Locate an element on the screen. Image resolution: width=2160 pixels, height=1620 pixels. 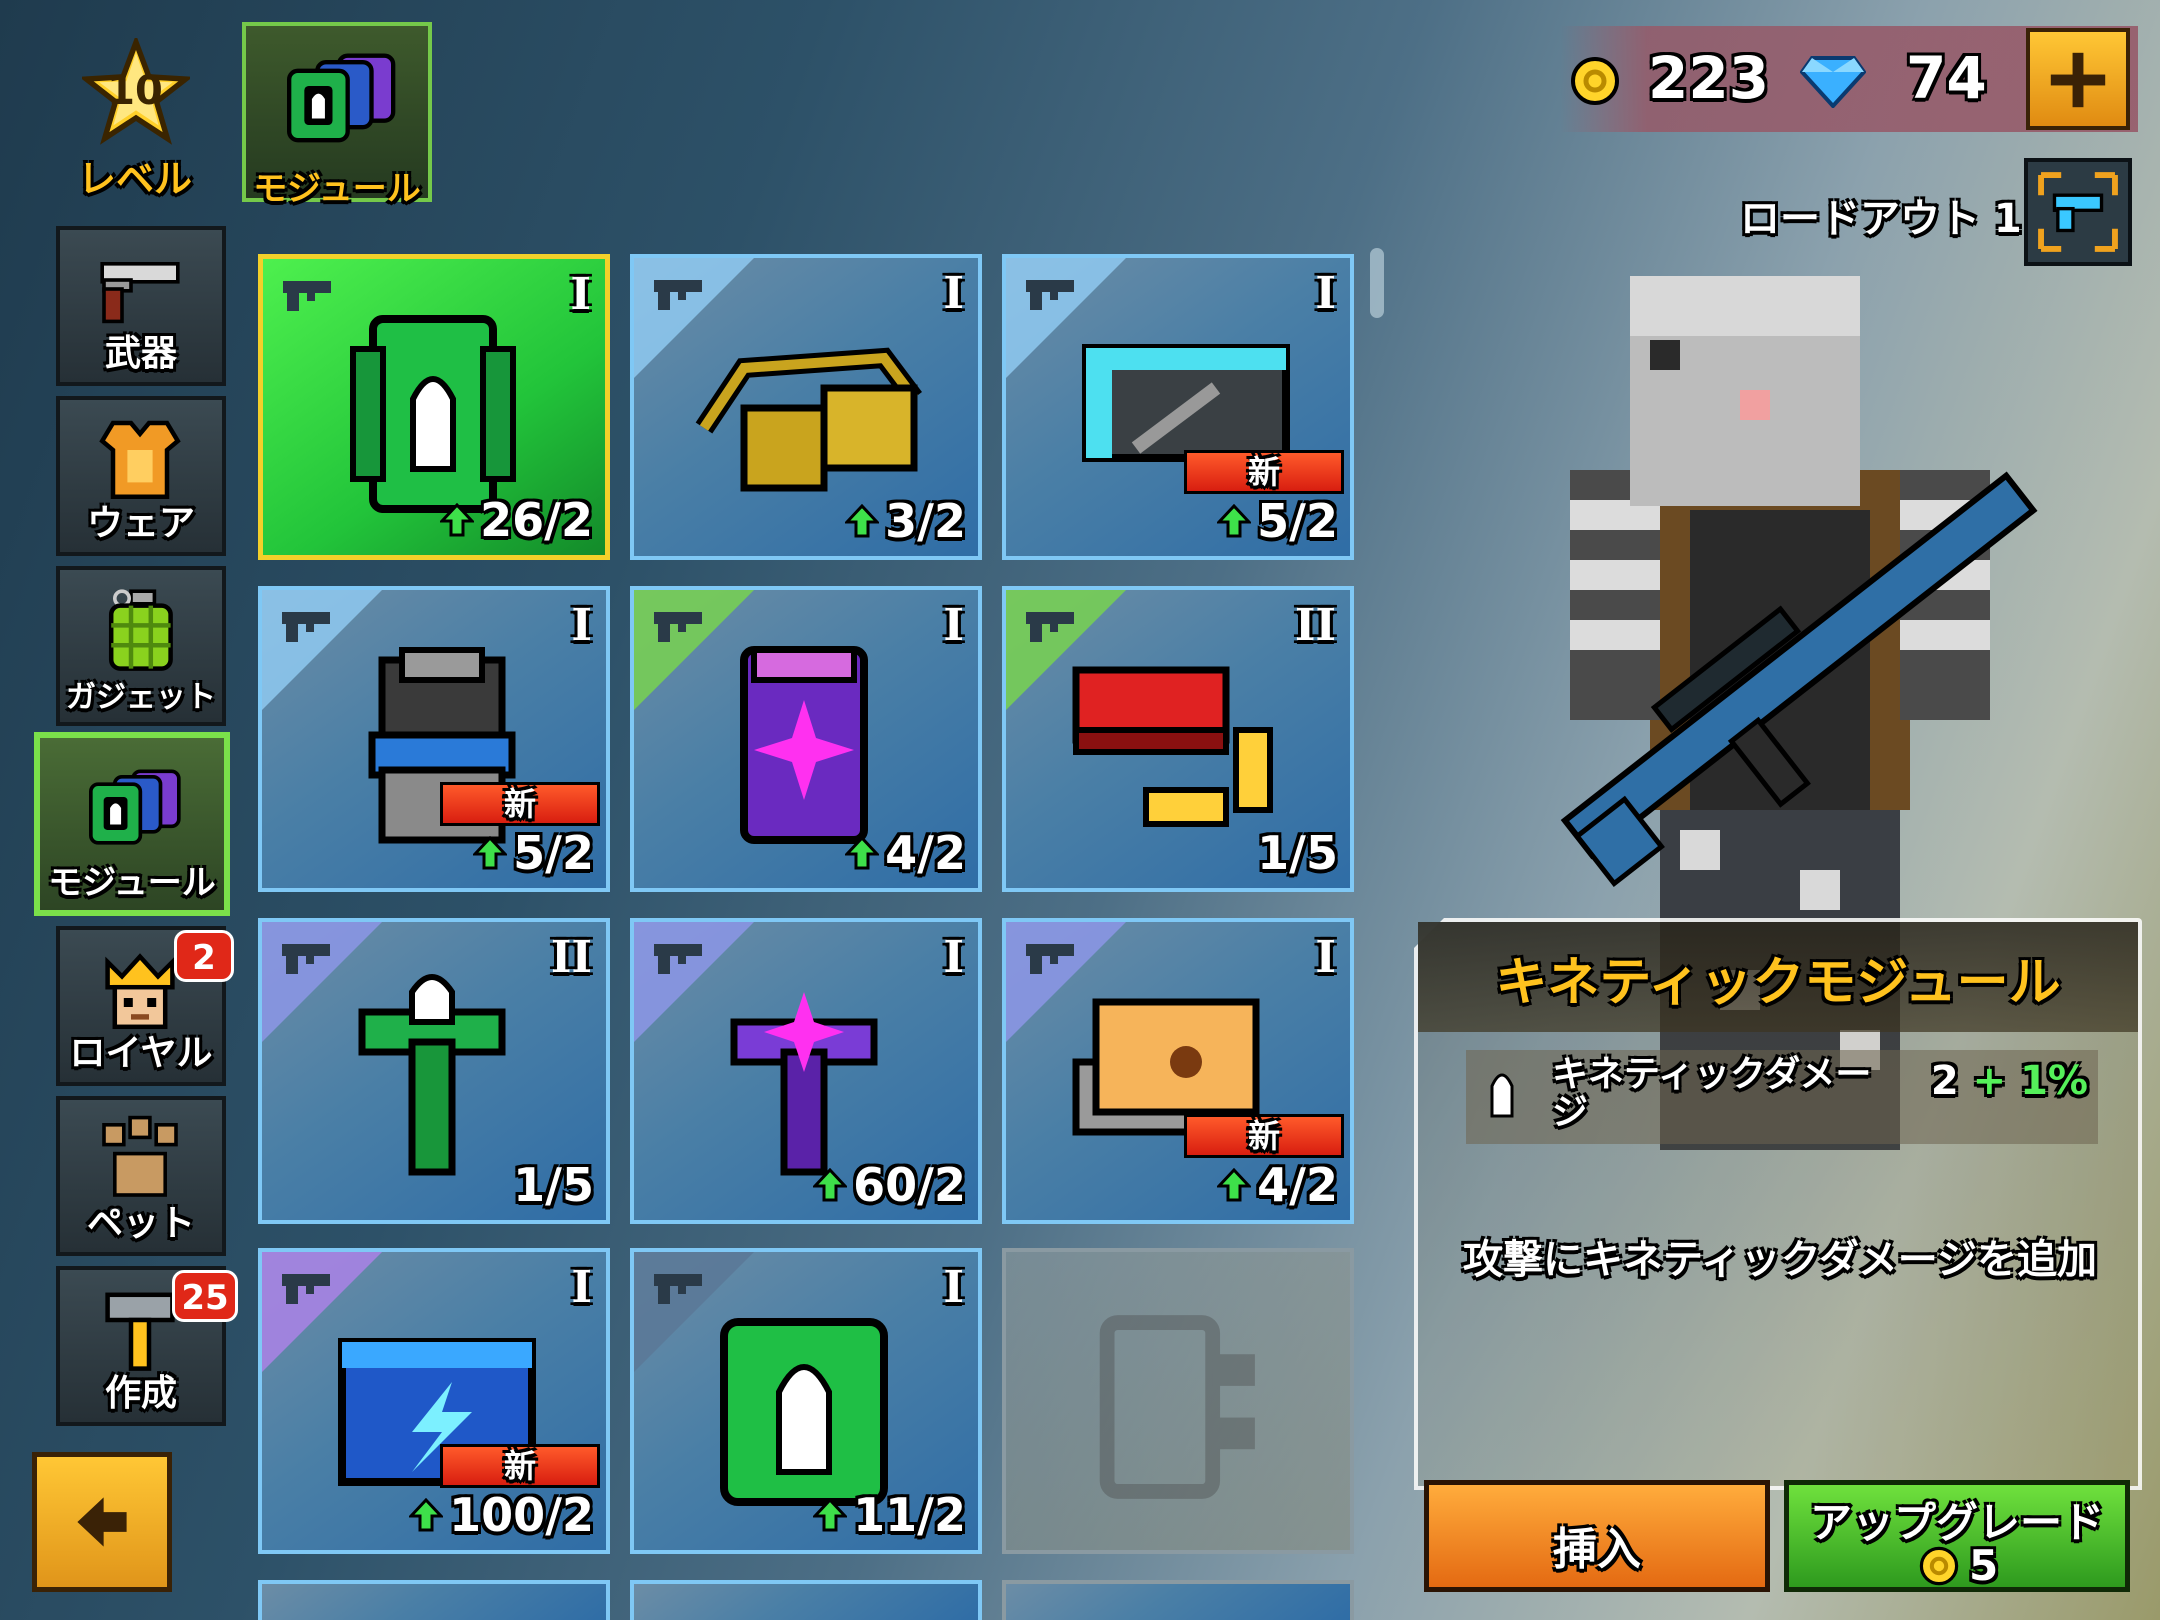
loadout-button is located at coordinates (2078, 212).